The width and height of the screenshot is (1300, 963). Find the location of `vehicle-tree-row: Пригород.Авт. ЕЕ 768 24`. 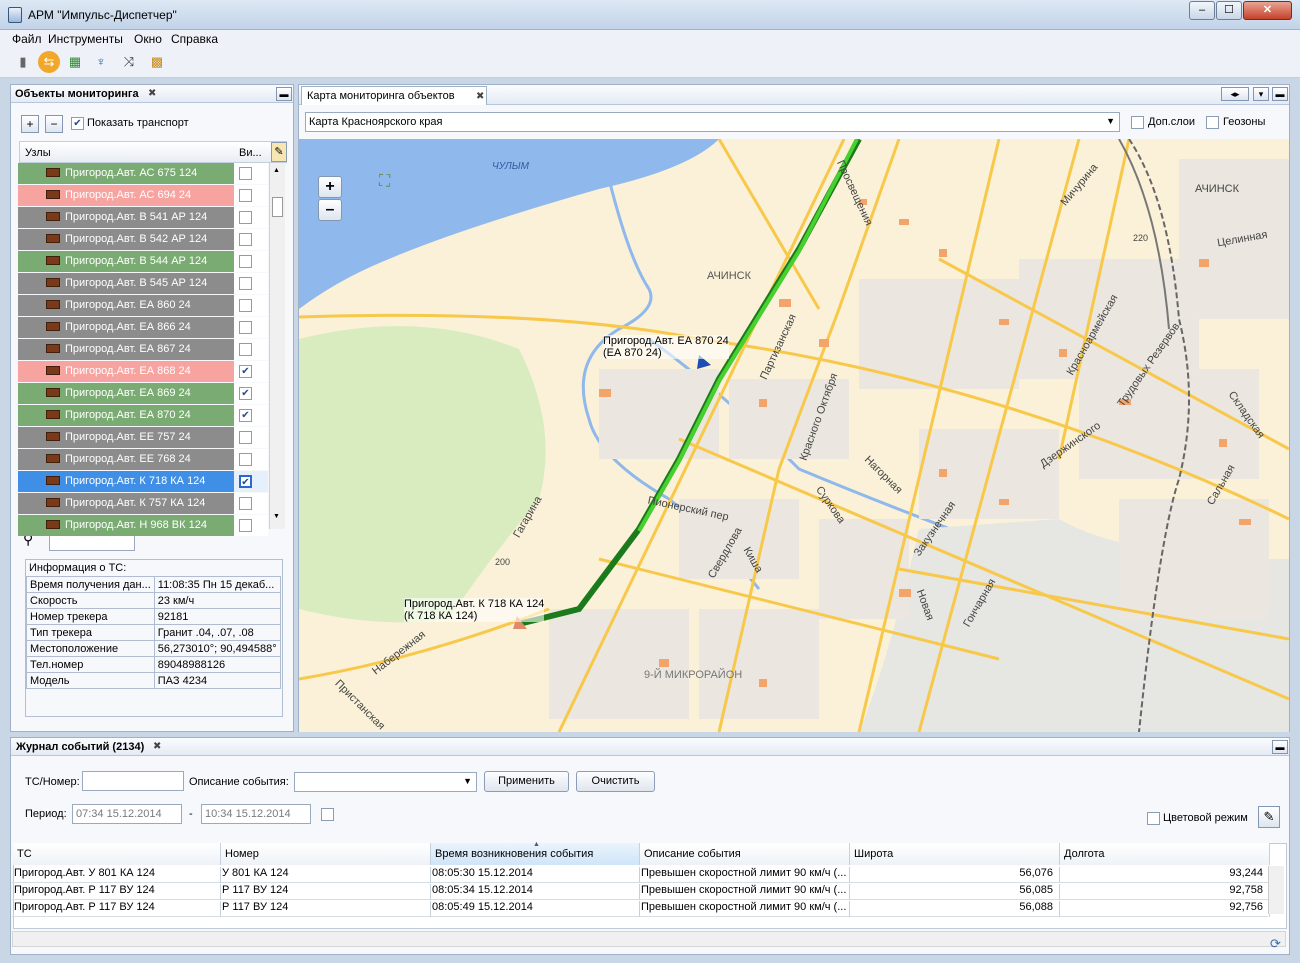

vehicle-tree-row: Пригород.Авт. ЕЕ 768 24 is located at coordinates (143, 460).